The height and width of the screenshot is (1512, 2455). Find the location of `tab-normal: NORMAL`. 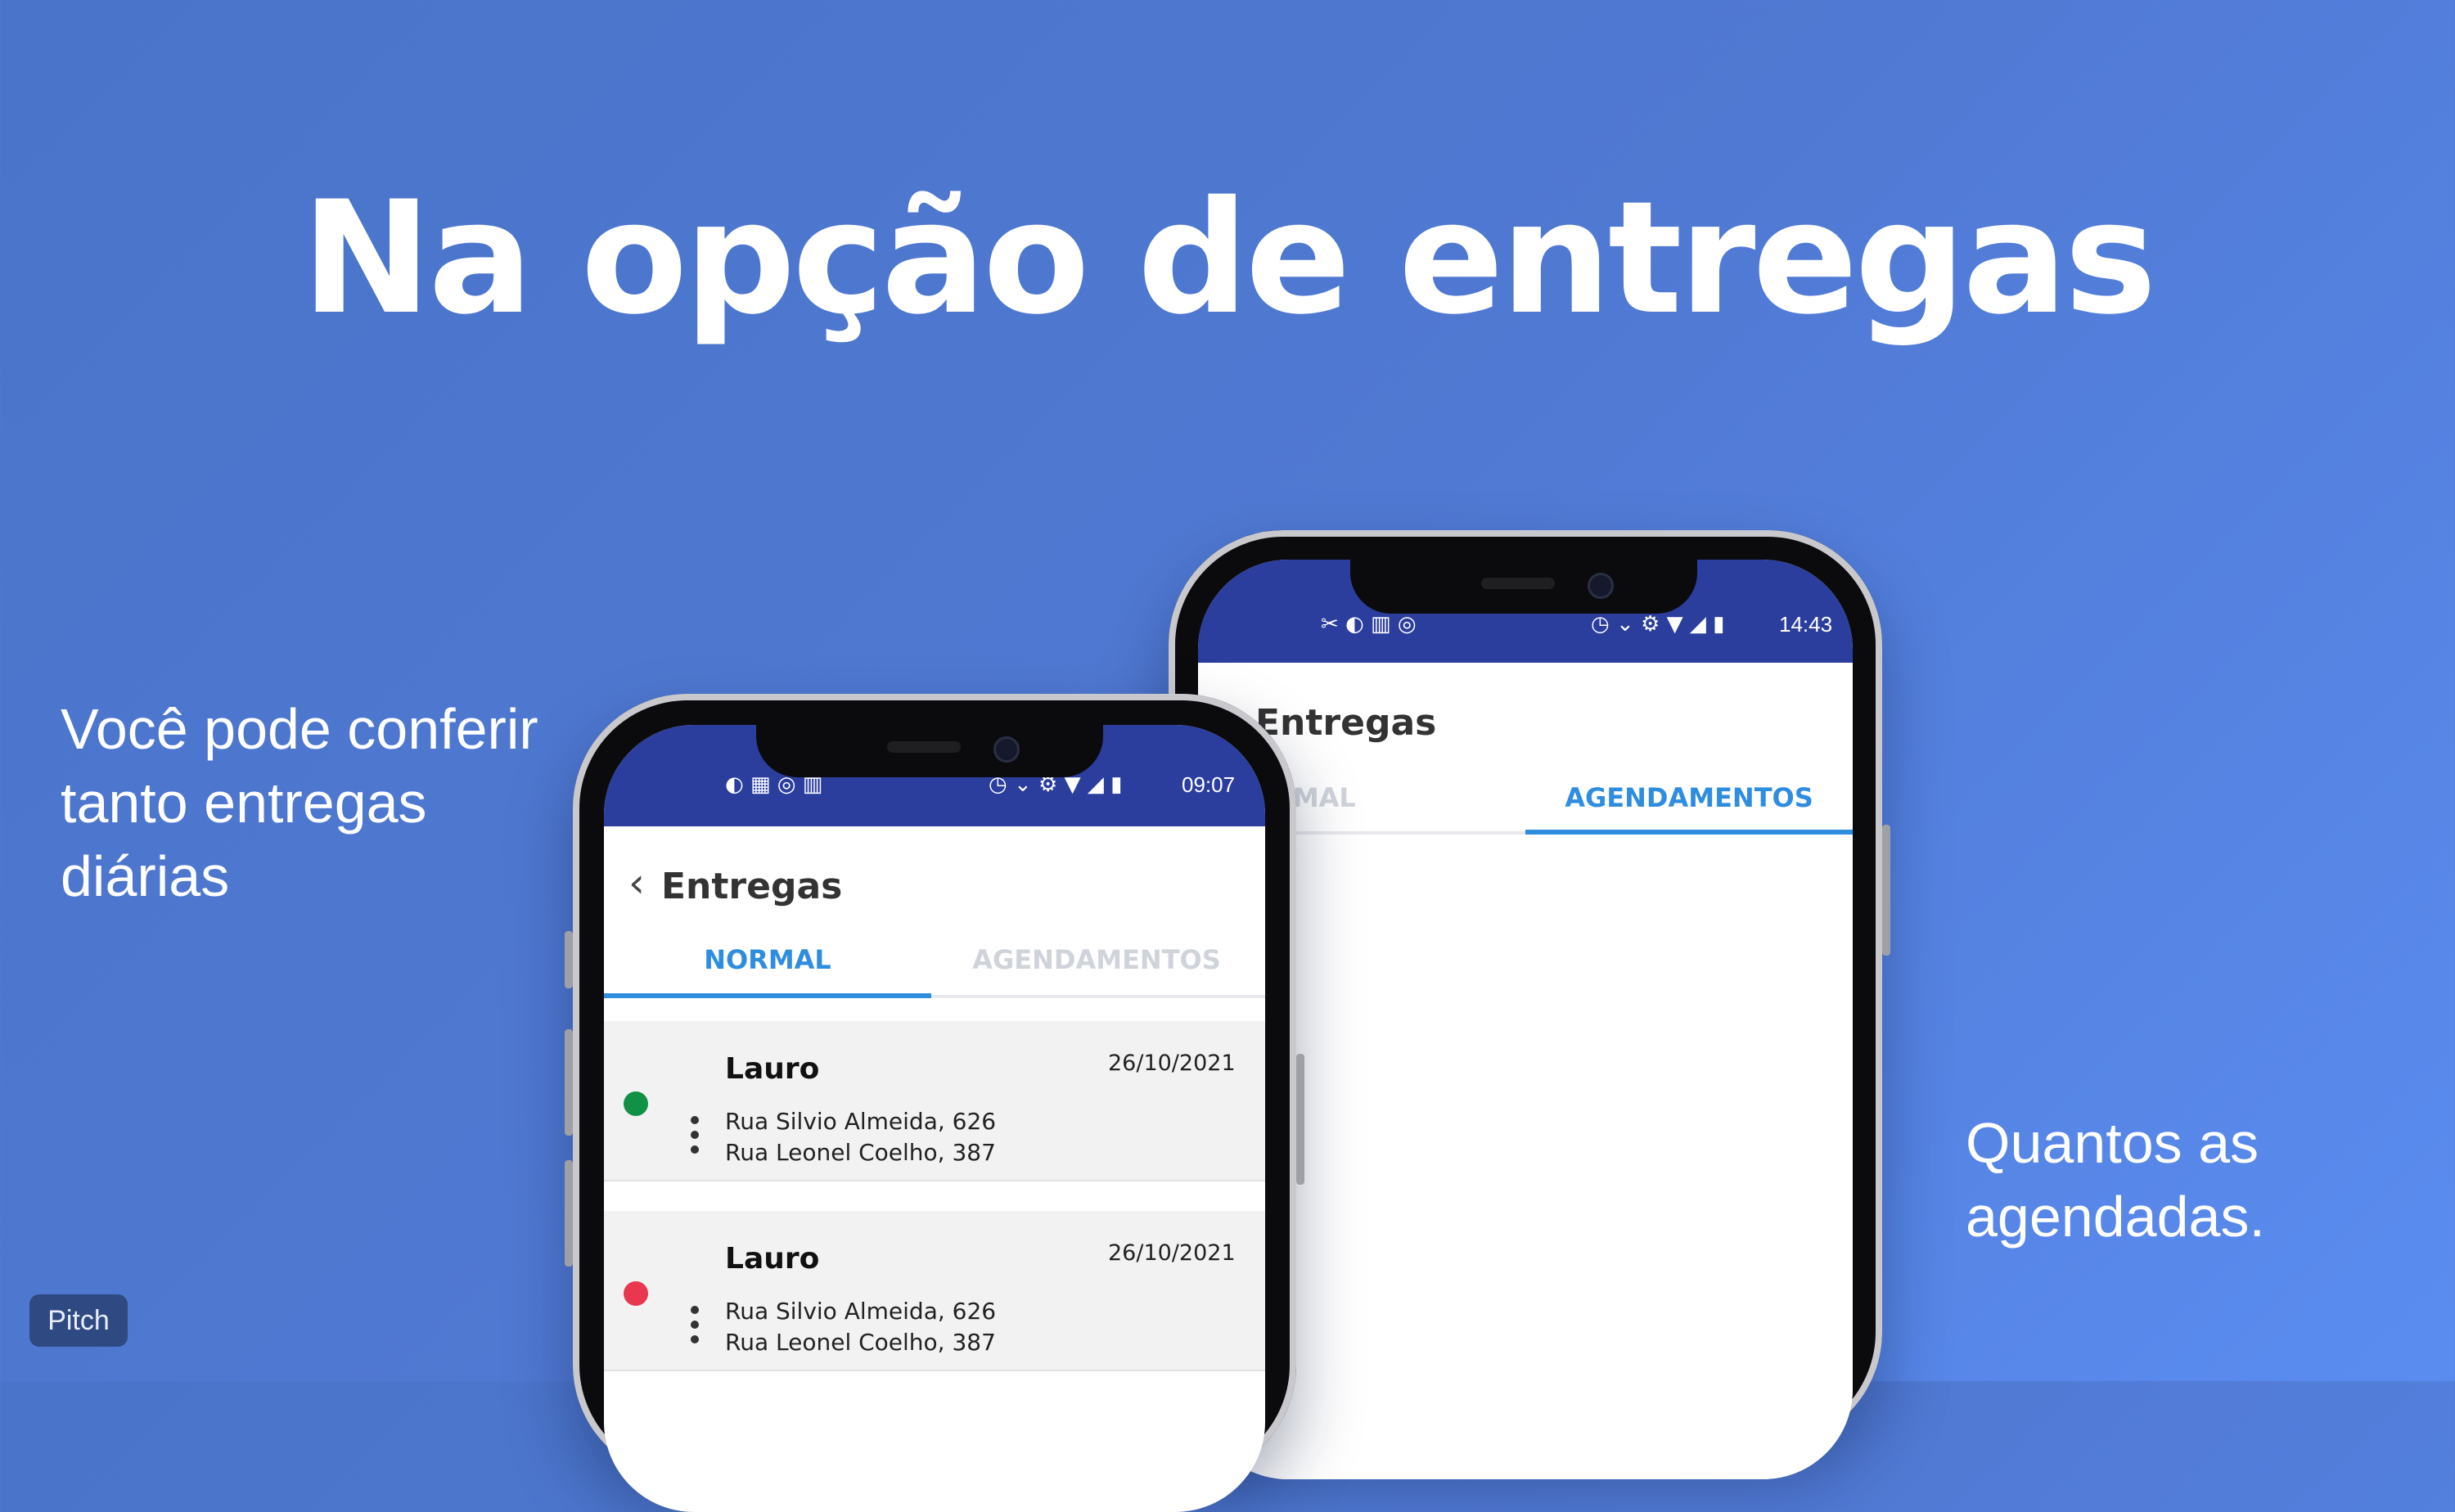

tab-normal: NORMAL is located at coordinates (768, 960).